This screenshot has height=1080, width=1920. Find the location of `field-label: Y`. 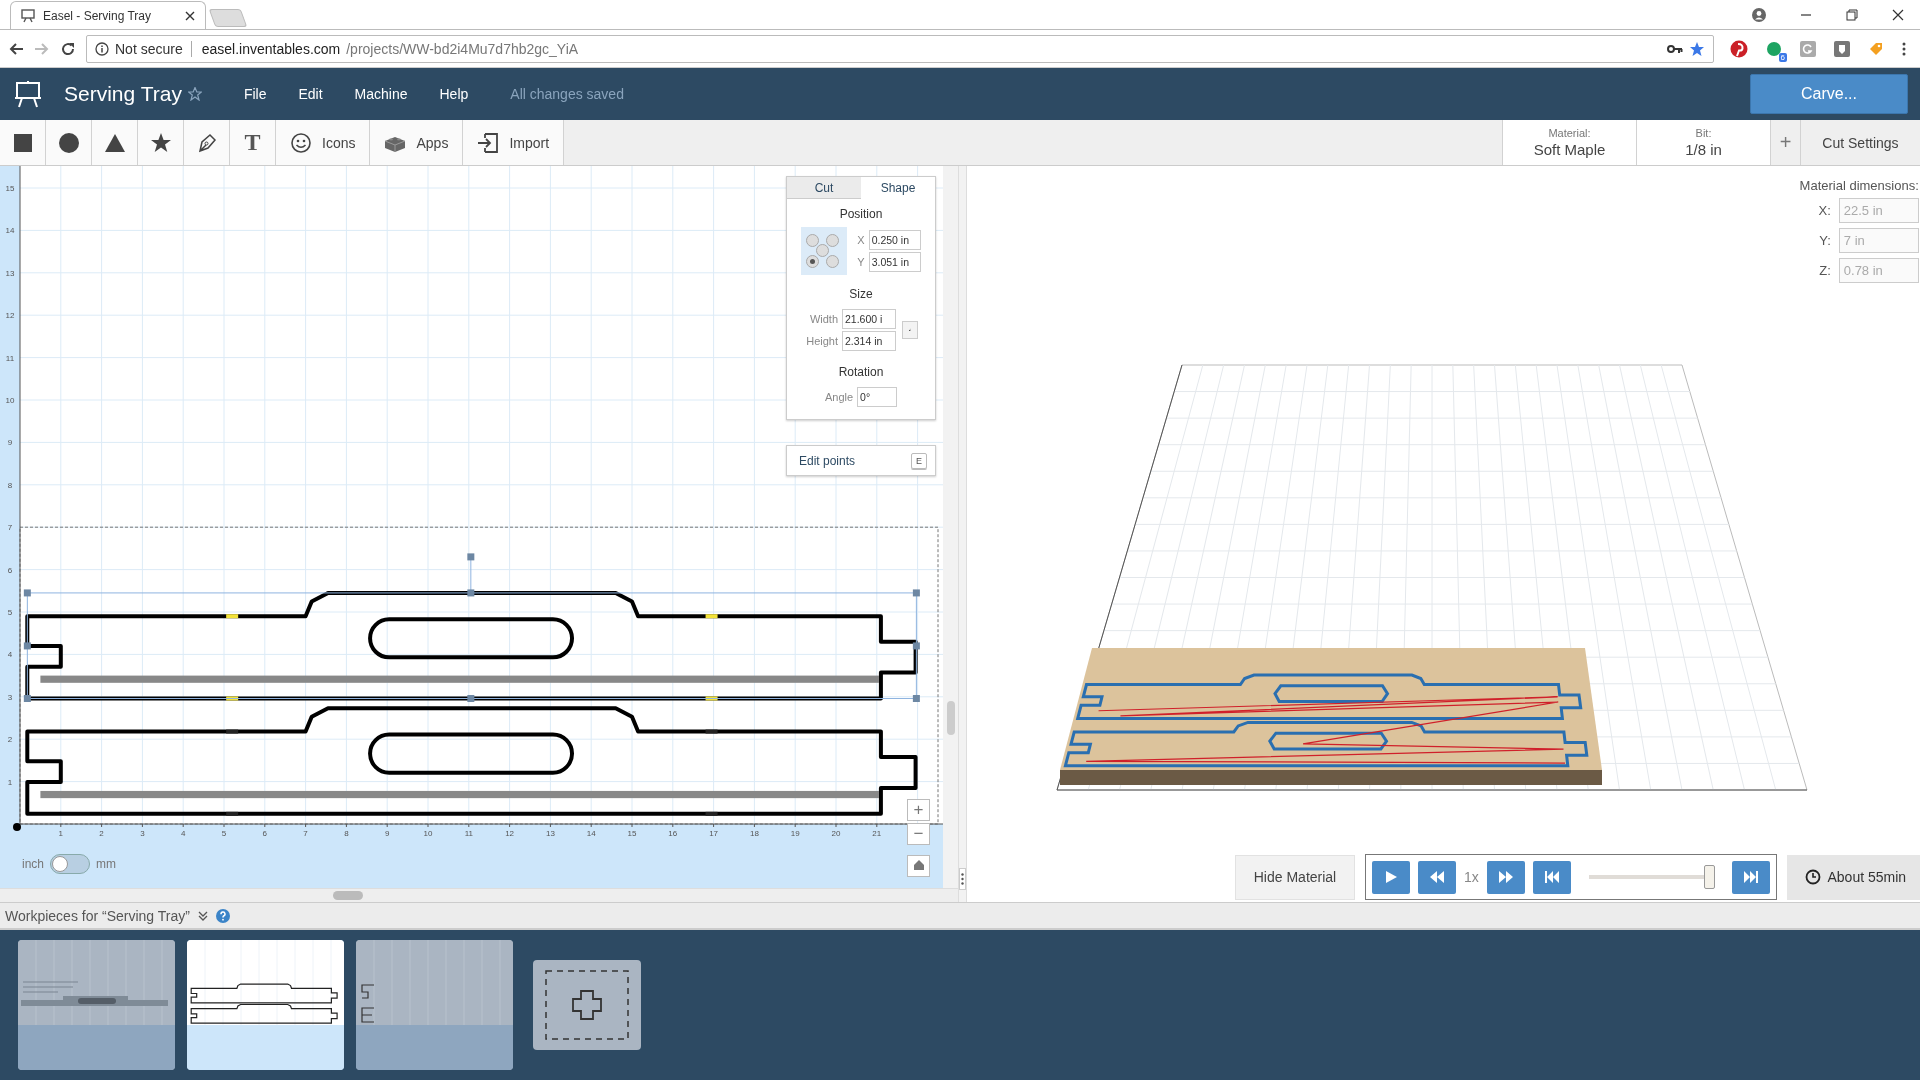

field-label: Y is located at coordinates (861, 262).